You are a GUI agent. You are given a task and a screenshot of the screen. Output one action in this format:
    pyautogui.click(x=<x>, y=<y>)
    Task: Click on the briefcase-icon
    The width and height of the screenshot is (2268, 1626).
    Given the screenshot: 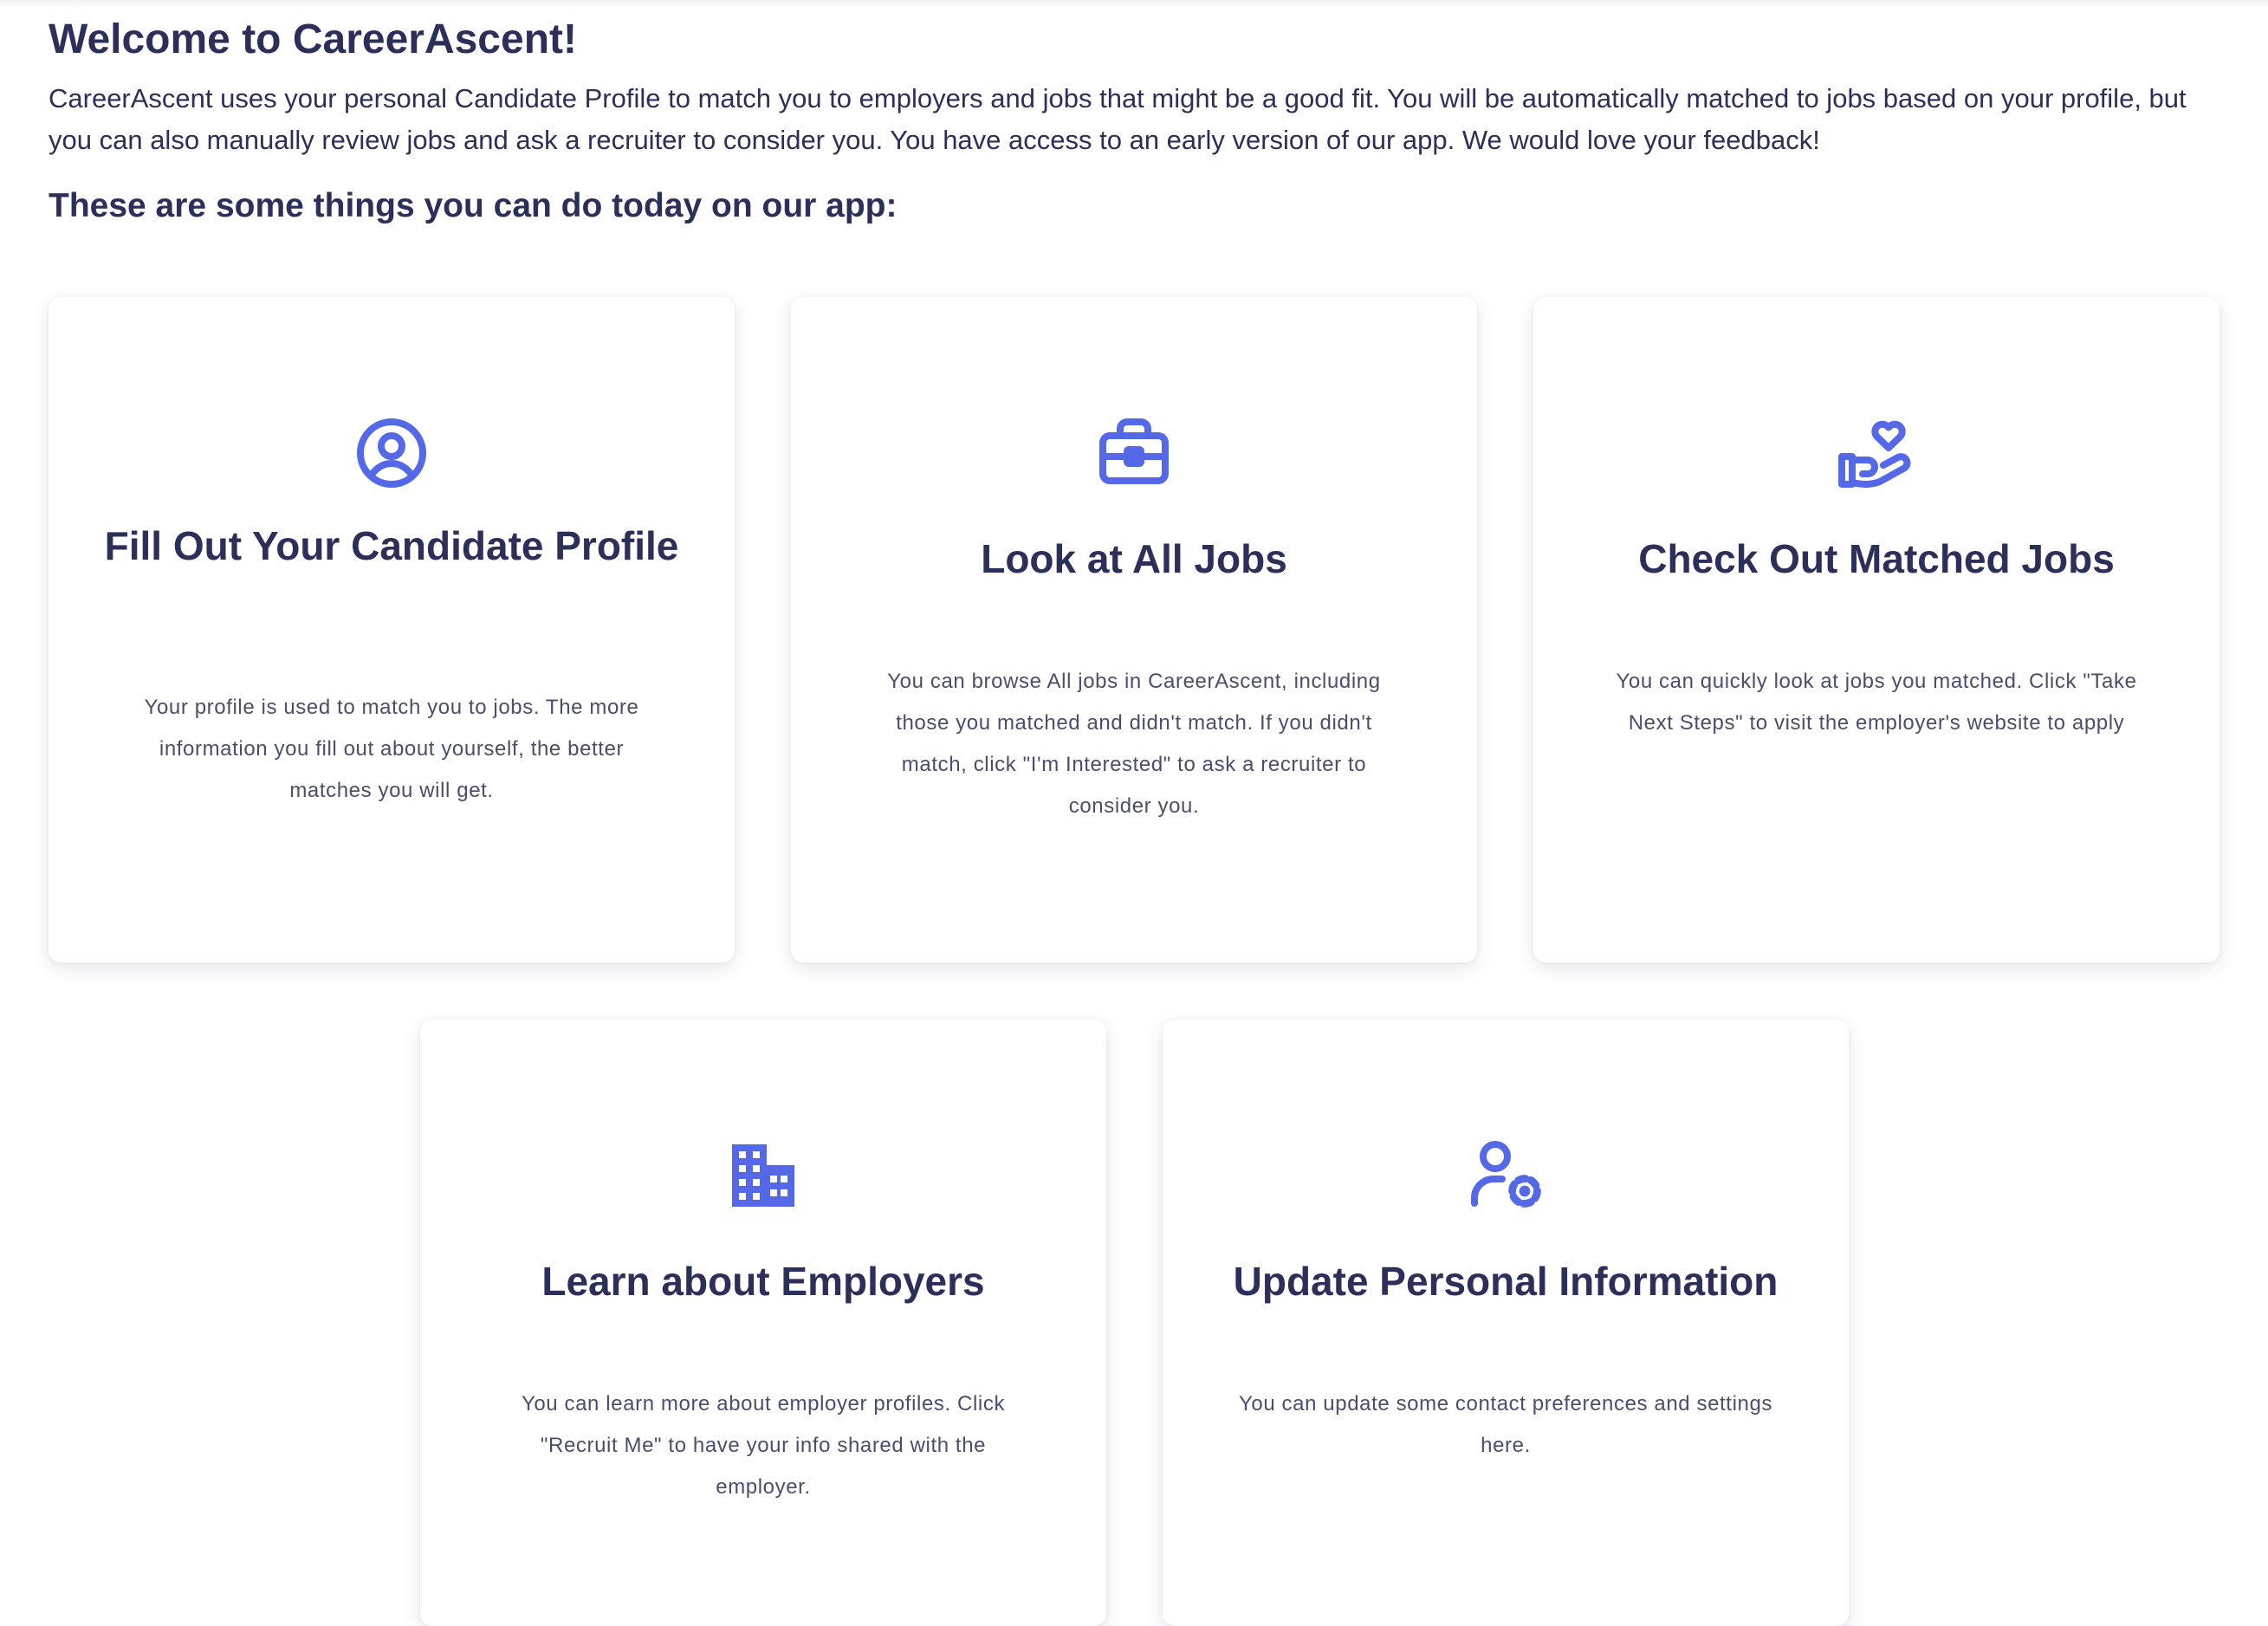 What is the action you would take?
    pyautogui.click(x=1134, y=453)
    